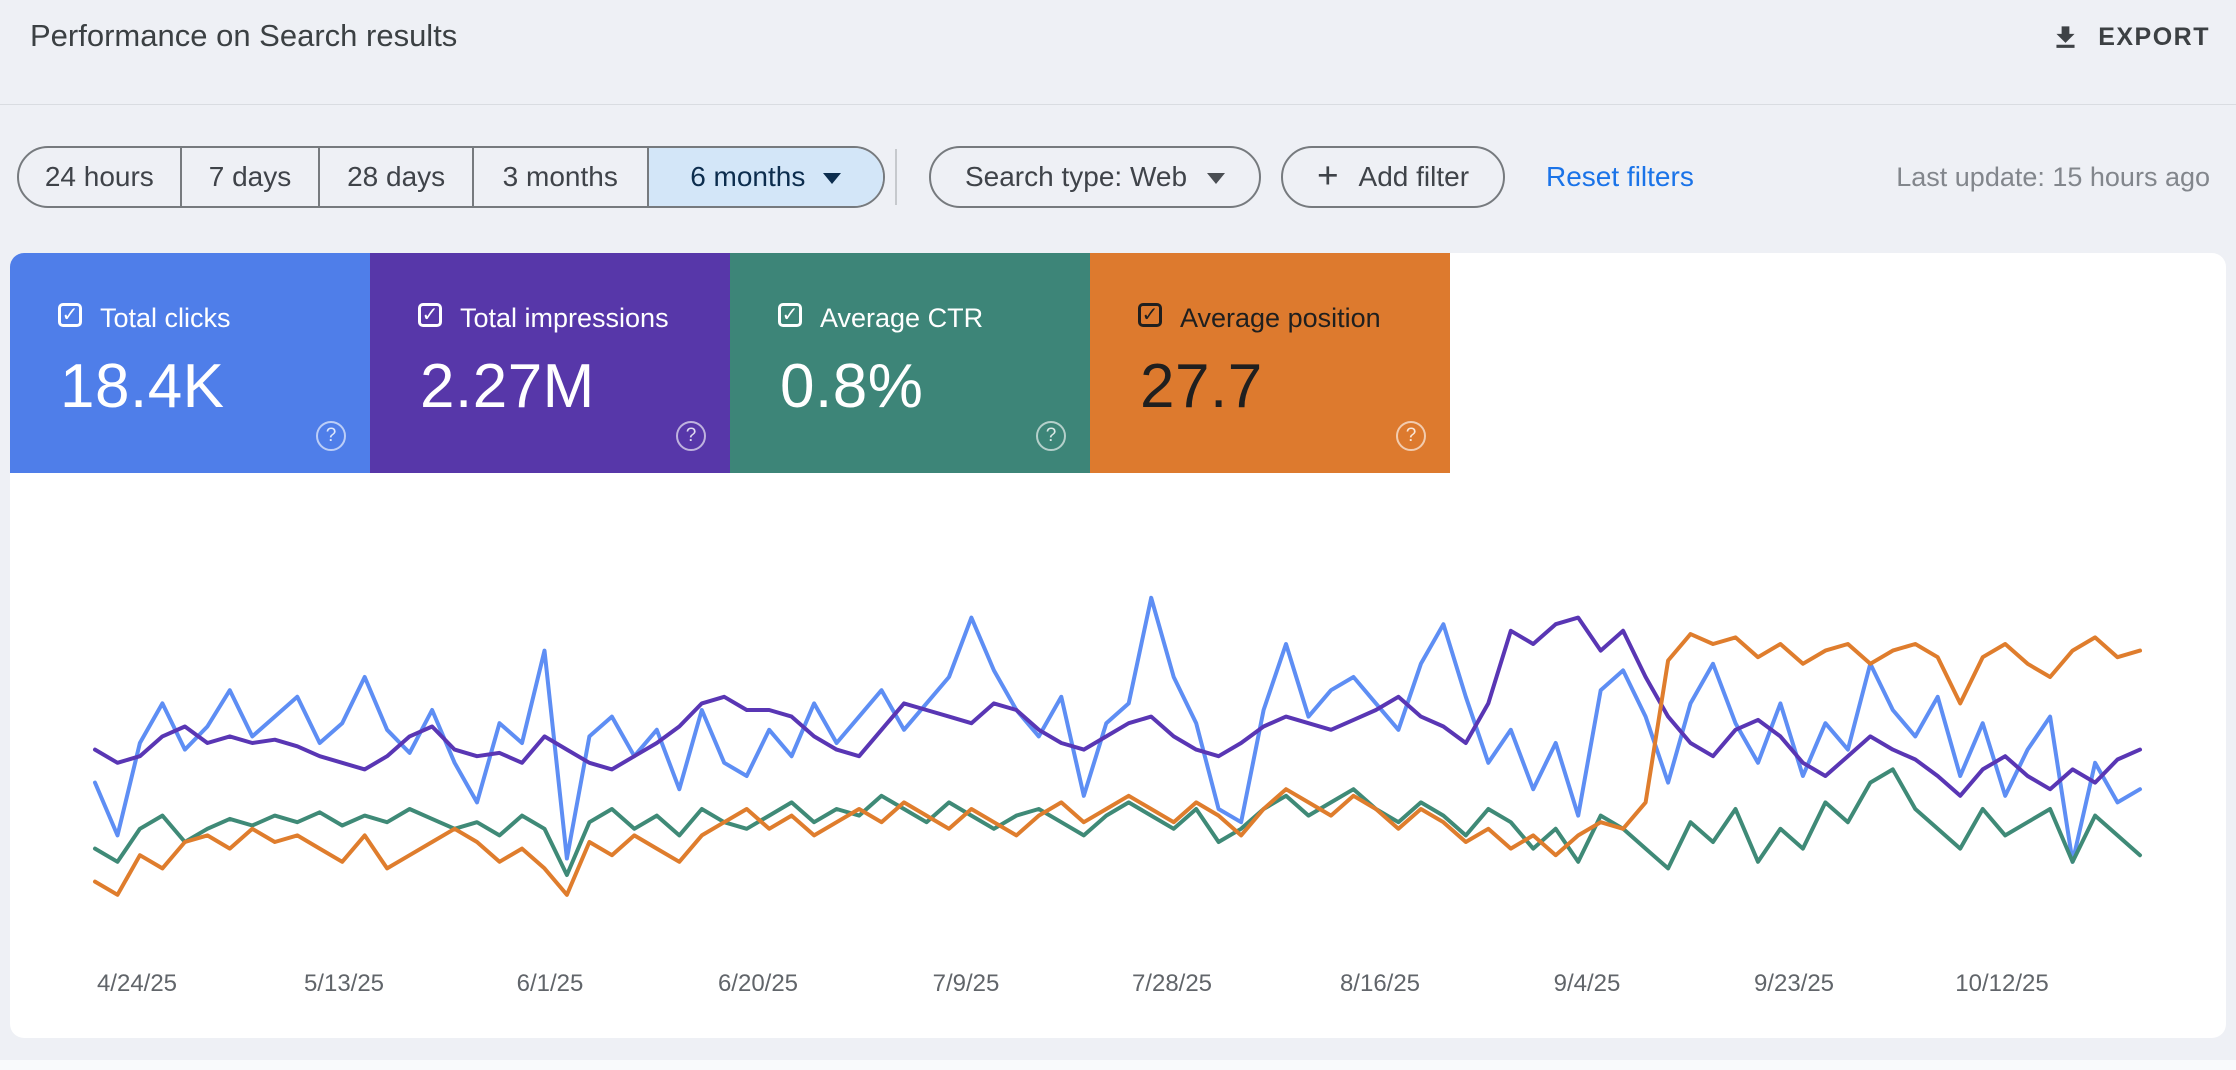 The height and width of the screenshot is (1070, 2236). I want to click on x-axis-tick-label: 6/1/25, so click(550, 983).